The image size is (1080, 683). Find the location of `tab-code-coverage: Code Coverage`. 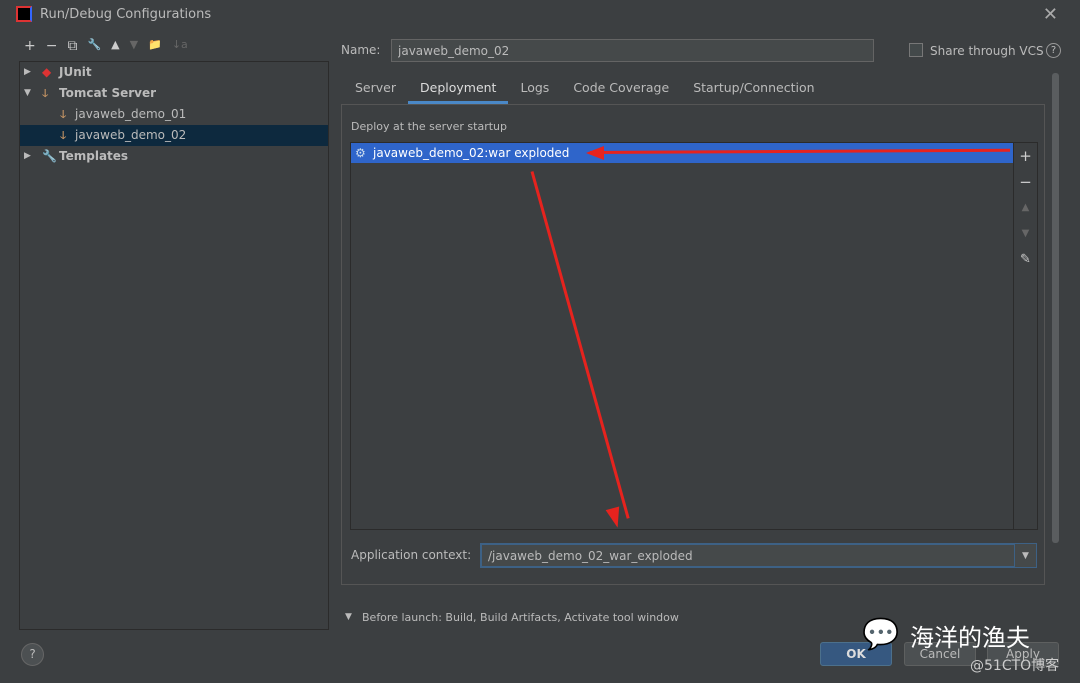

tab-code-coverage: Code Coverage is located at coordinates (621, 91).